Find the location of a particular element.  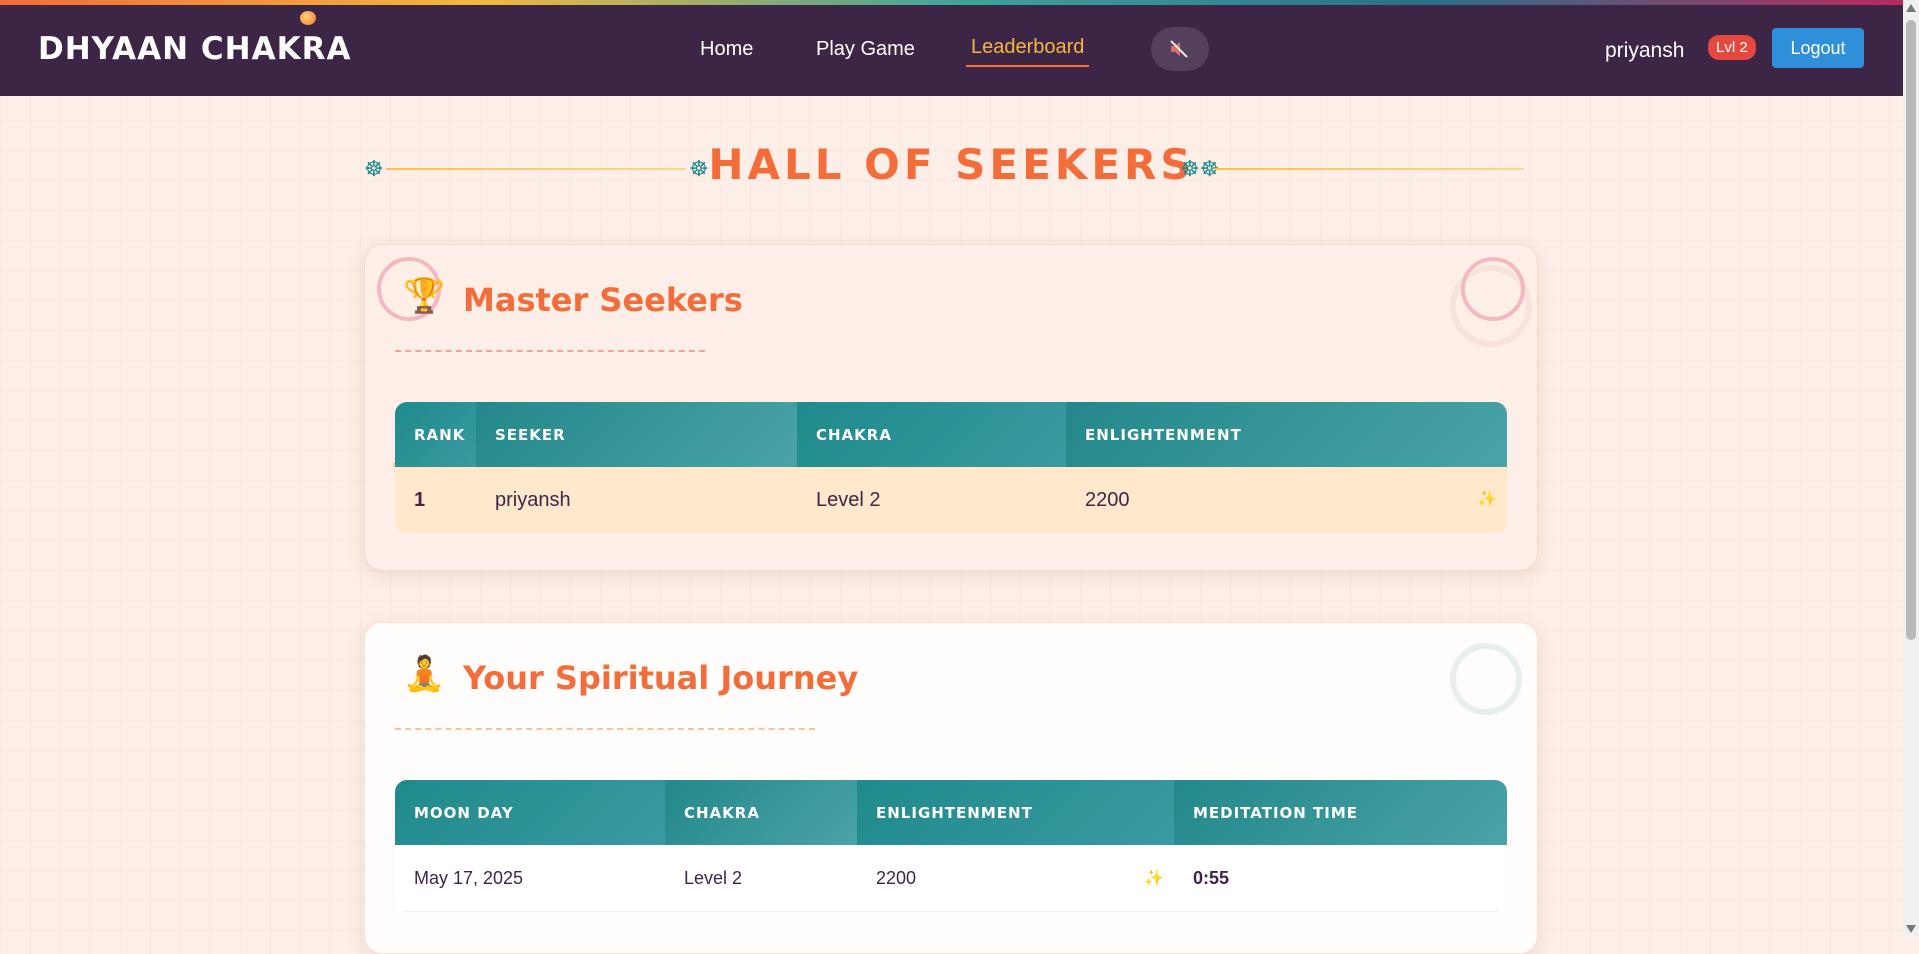

page-scrollbar is located at coordinates (1911, 468).